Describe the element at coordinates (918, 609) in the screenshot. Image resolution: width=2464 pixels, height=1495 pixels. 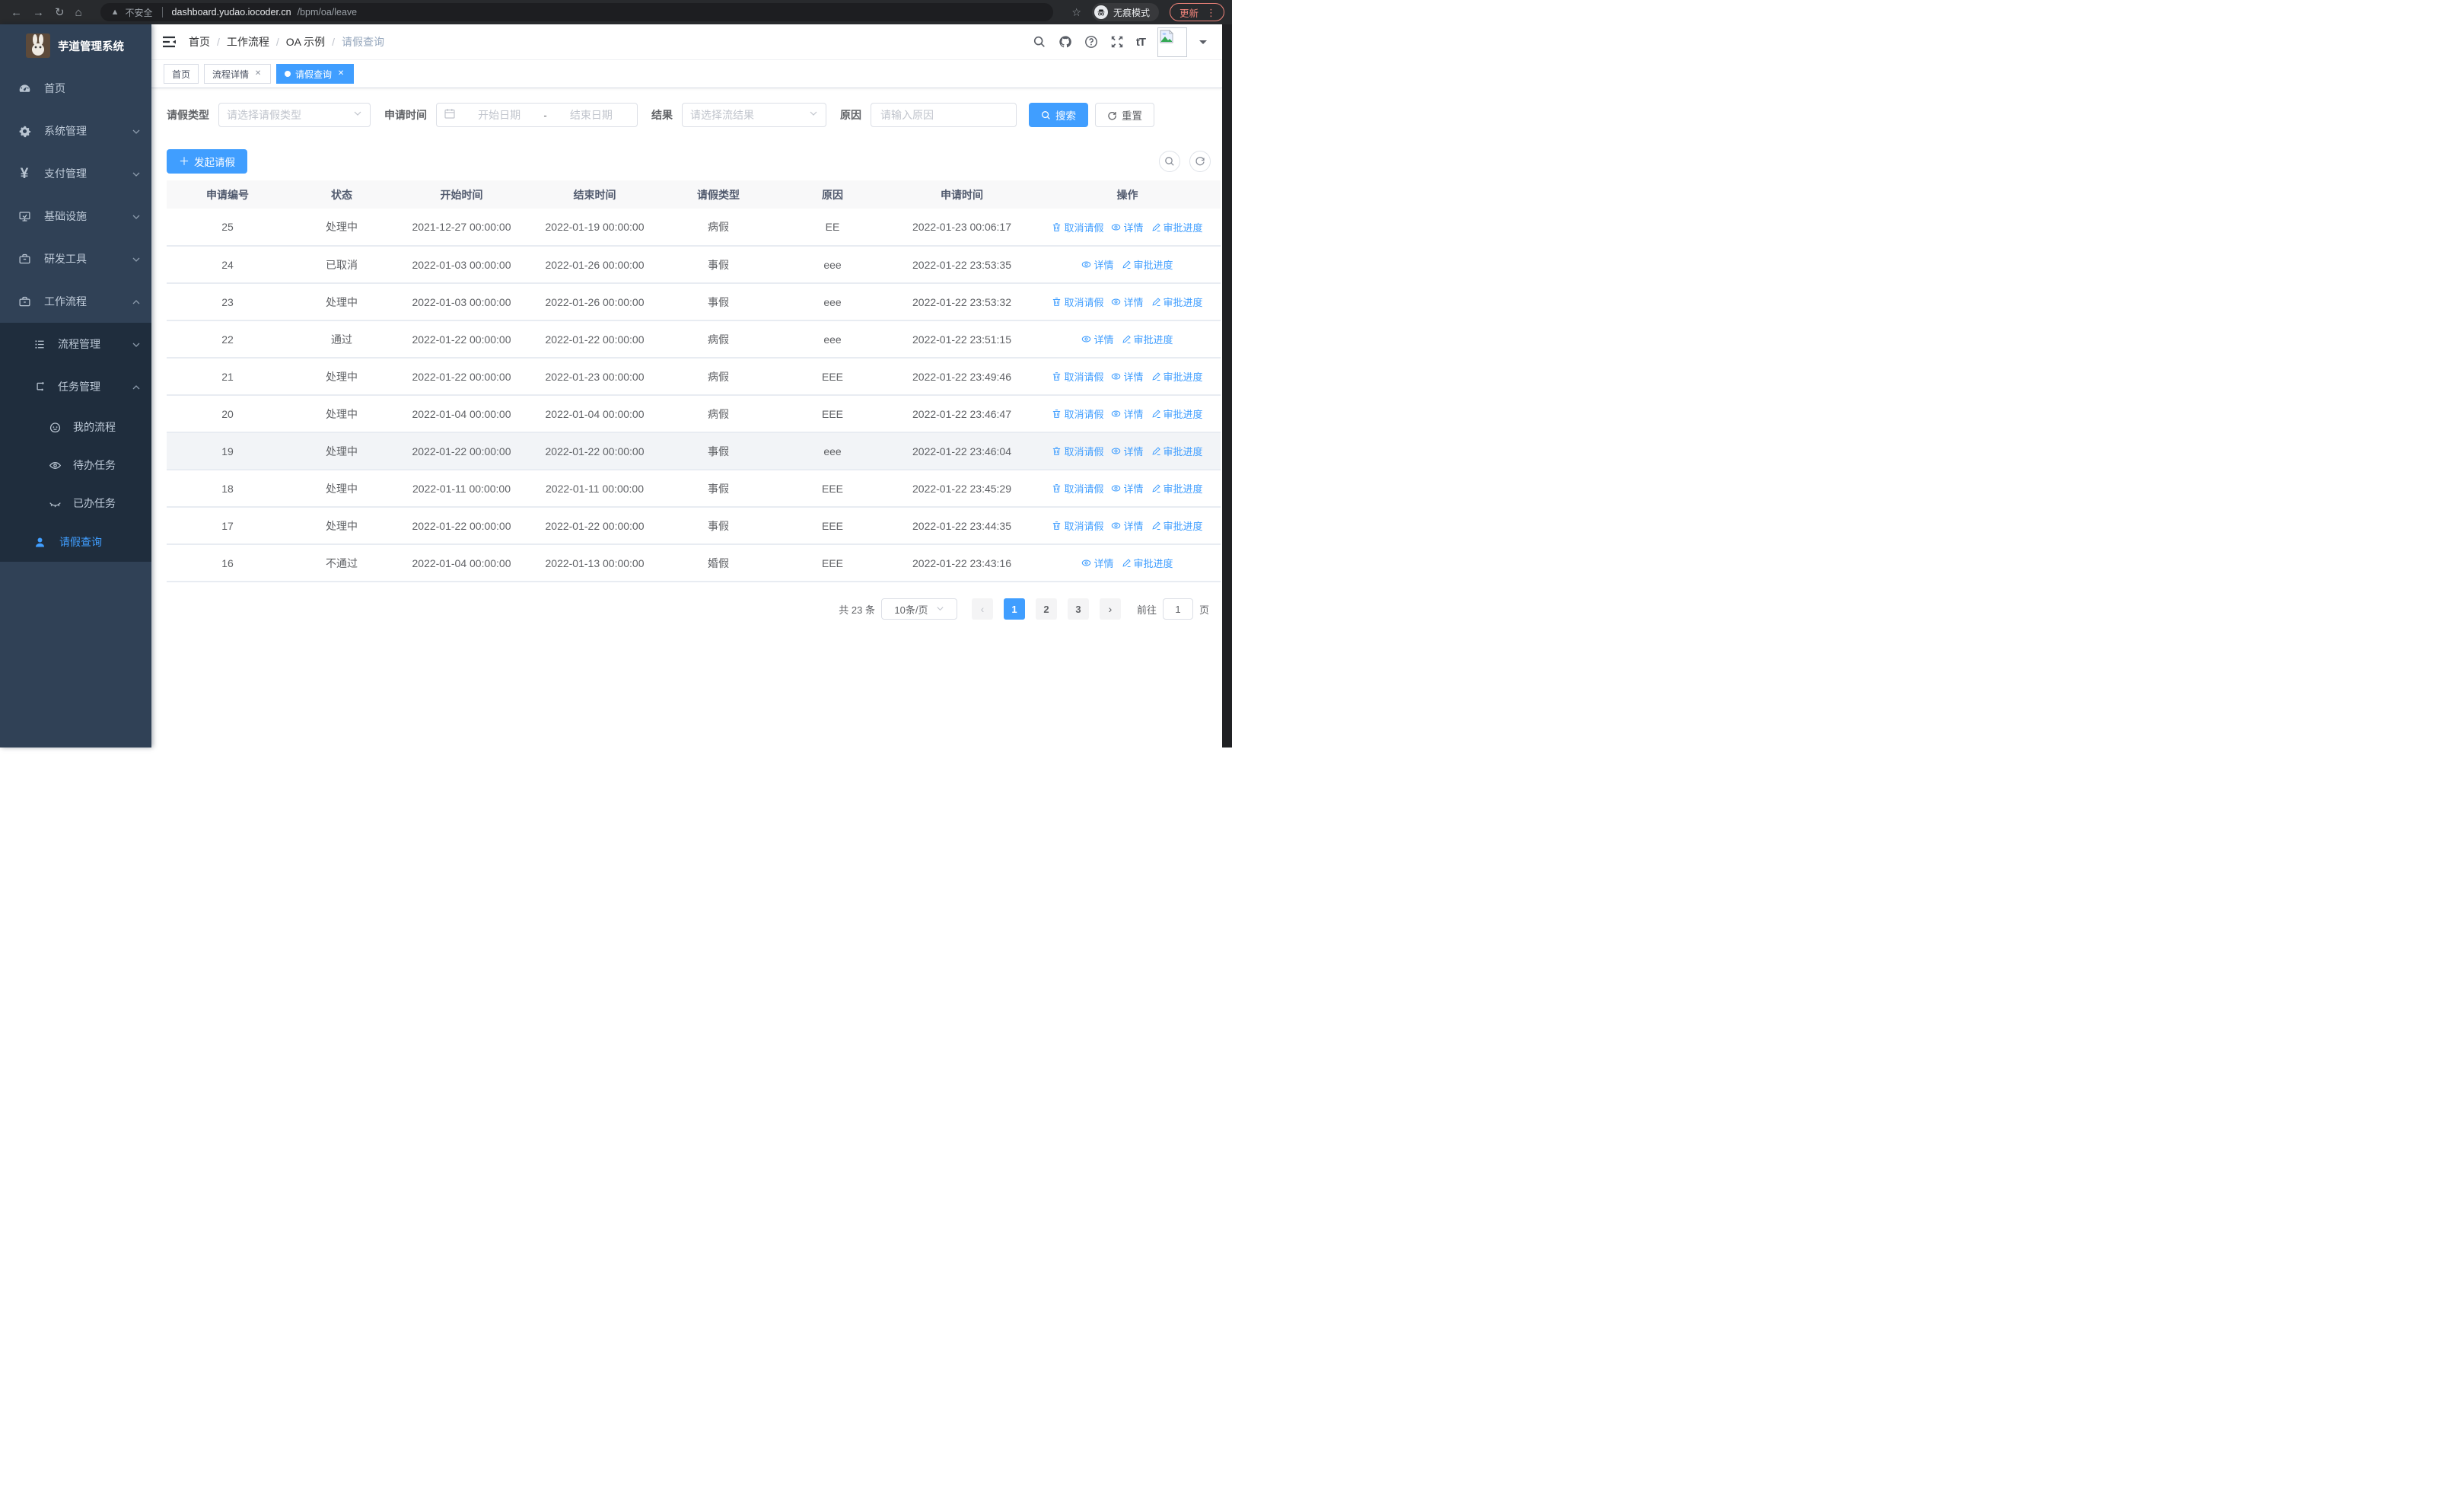
I see `page-size-select: 10条/页` at that location.